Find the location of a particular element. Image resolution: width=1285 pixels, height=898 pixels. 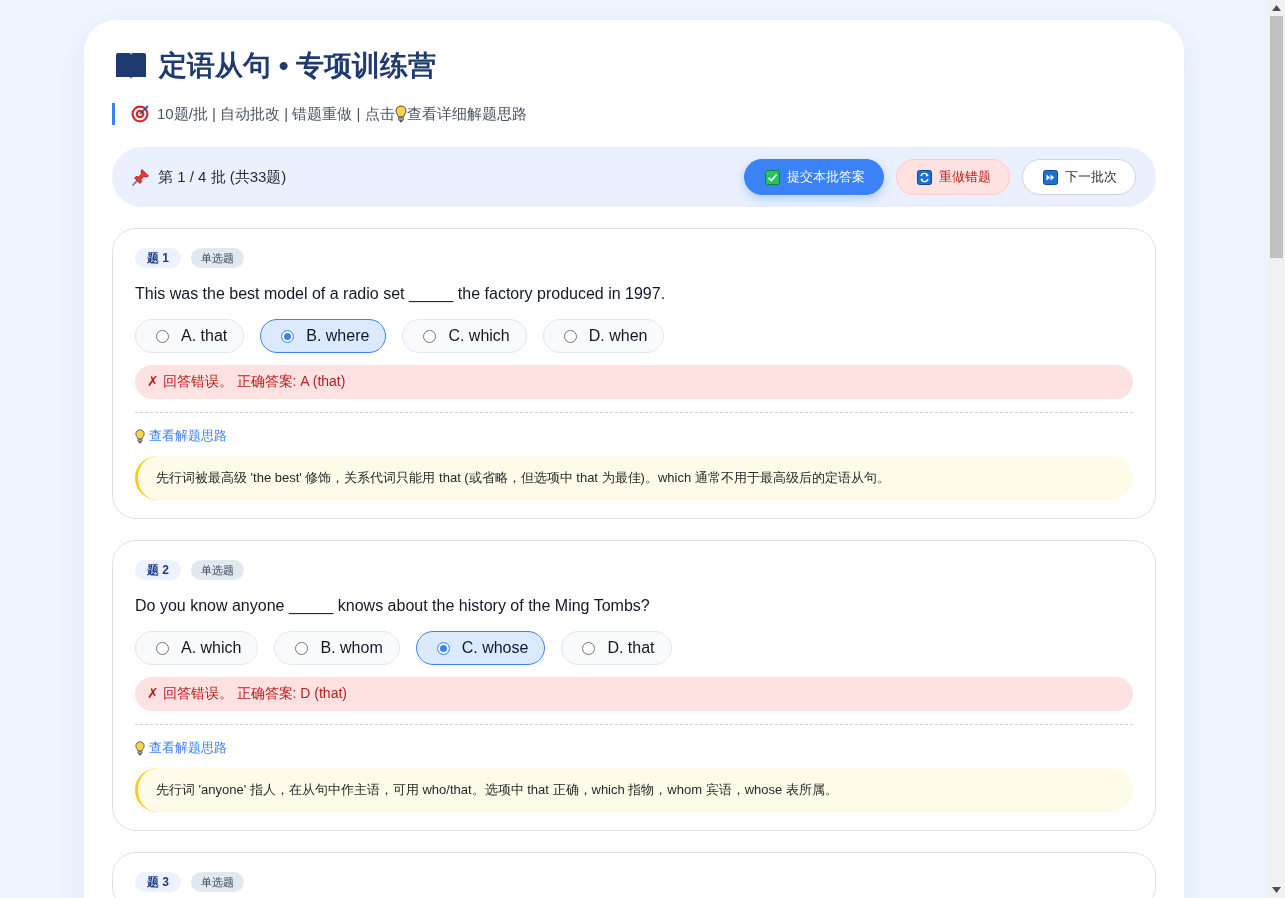

explanation-note: 先行词被最高级 'the best' 修饰，关系代词只能用 that (或省略，但选项中 that 为最佳)。which 通常不用于最高级后的定语从句。 is located at coordinates (634, 478).